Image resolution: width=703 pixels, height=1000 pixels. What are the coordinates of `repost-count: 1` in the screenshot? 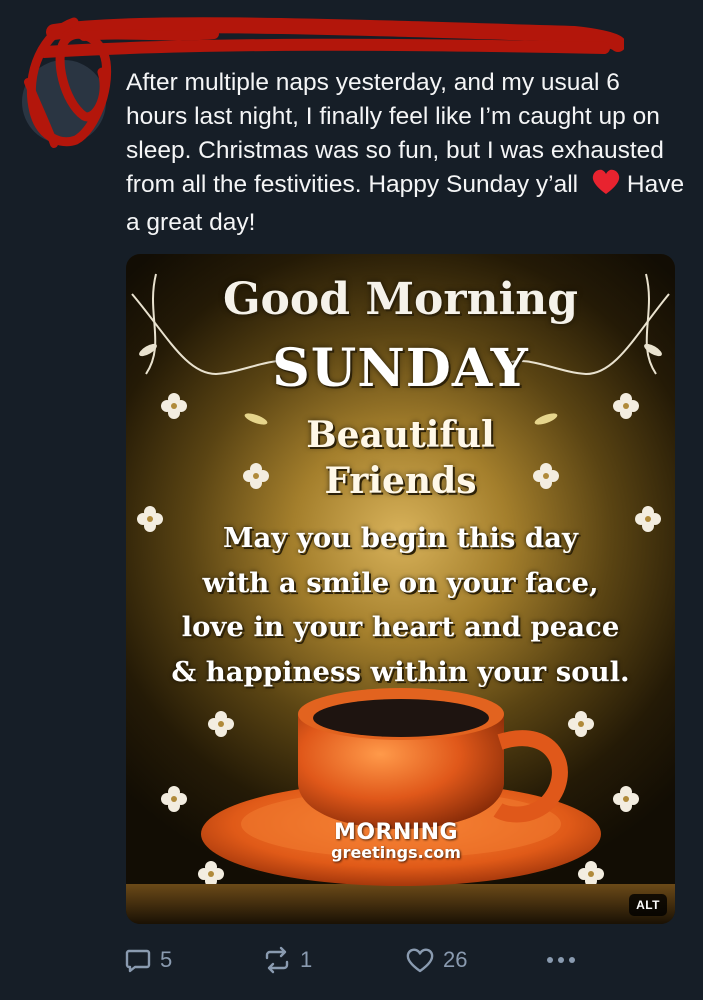 It's located at (306, 959).